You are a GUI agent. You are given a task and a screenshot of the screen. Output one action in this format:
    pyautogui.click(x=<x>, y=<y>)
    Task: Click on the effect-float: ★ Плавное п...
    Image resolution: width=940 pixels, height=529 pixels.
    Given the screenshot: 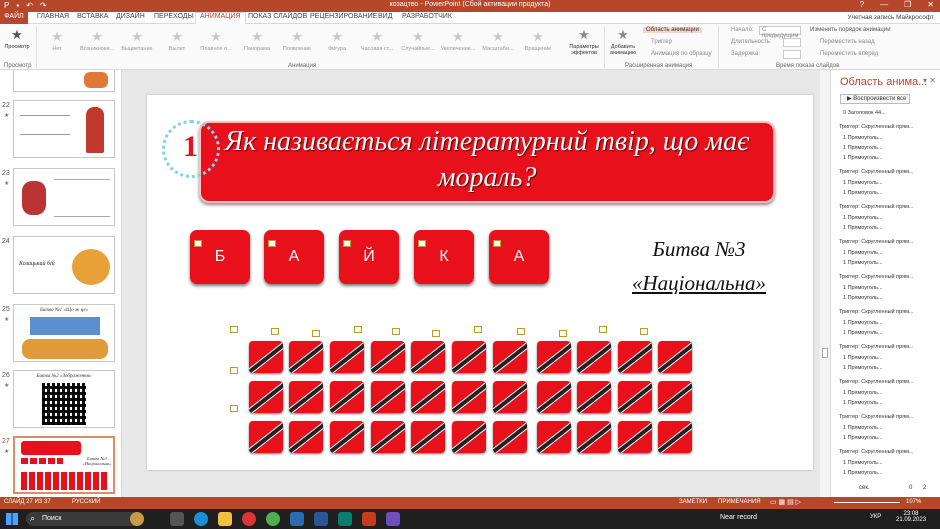 What is the action you would take?
    pyautogui.click(x=216, y=41)
    